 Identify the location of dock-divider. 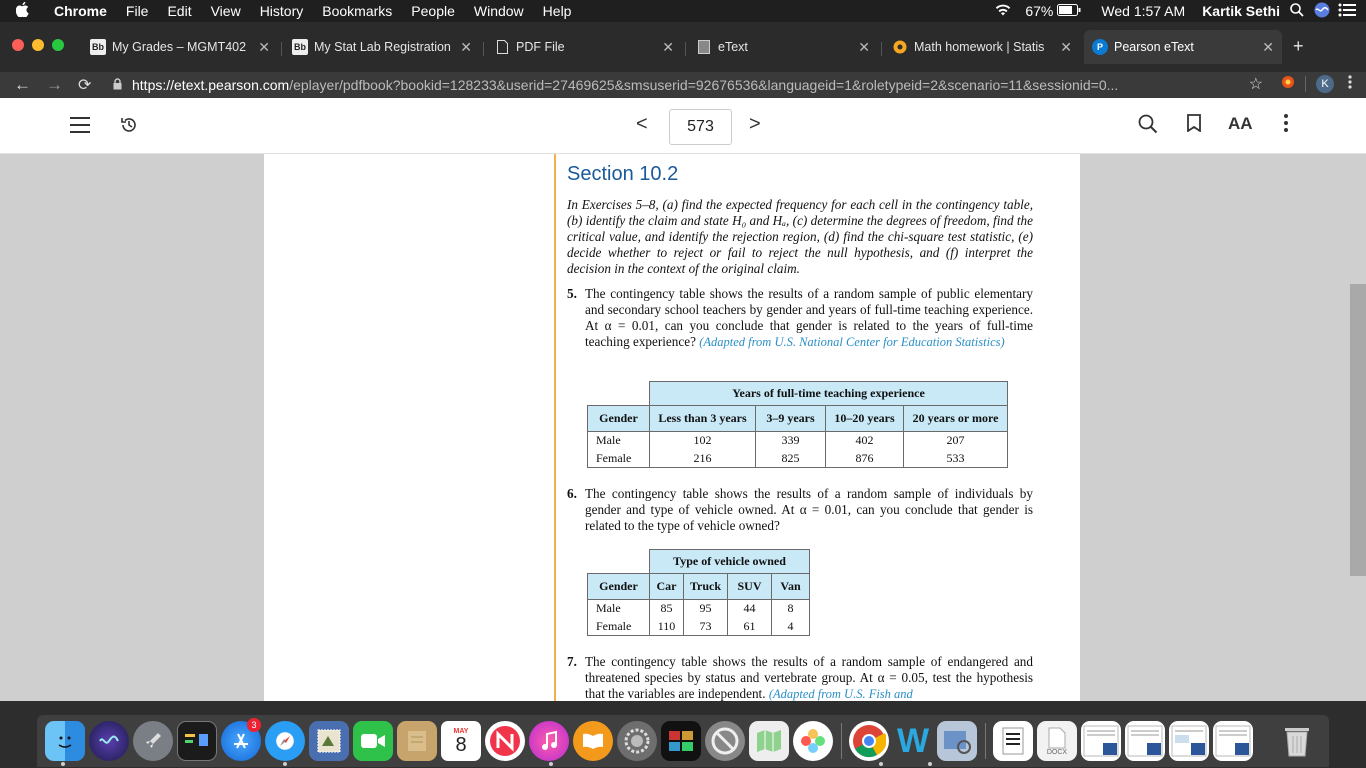
(841, 741).